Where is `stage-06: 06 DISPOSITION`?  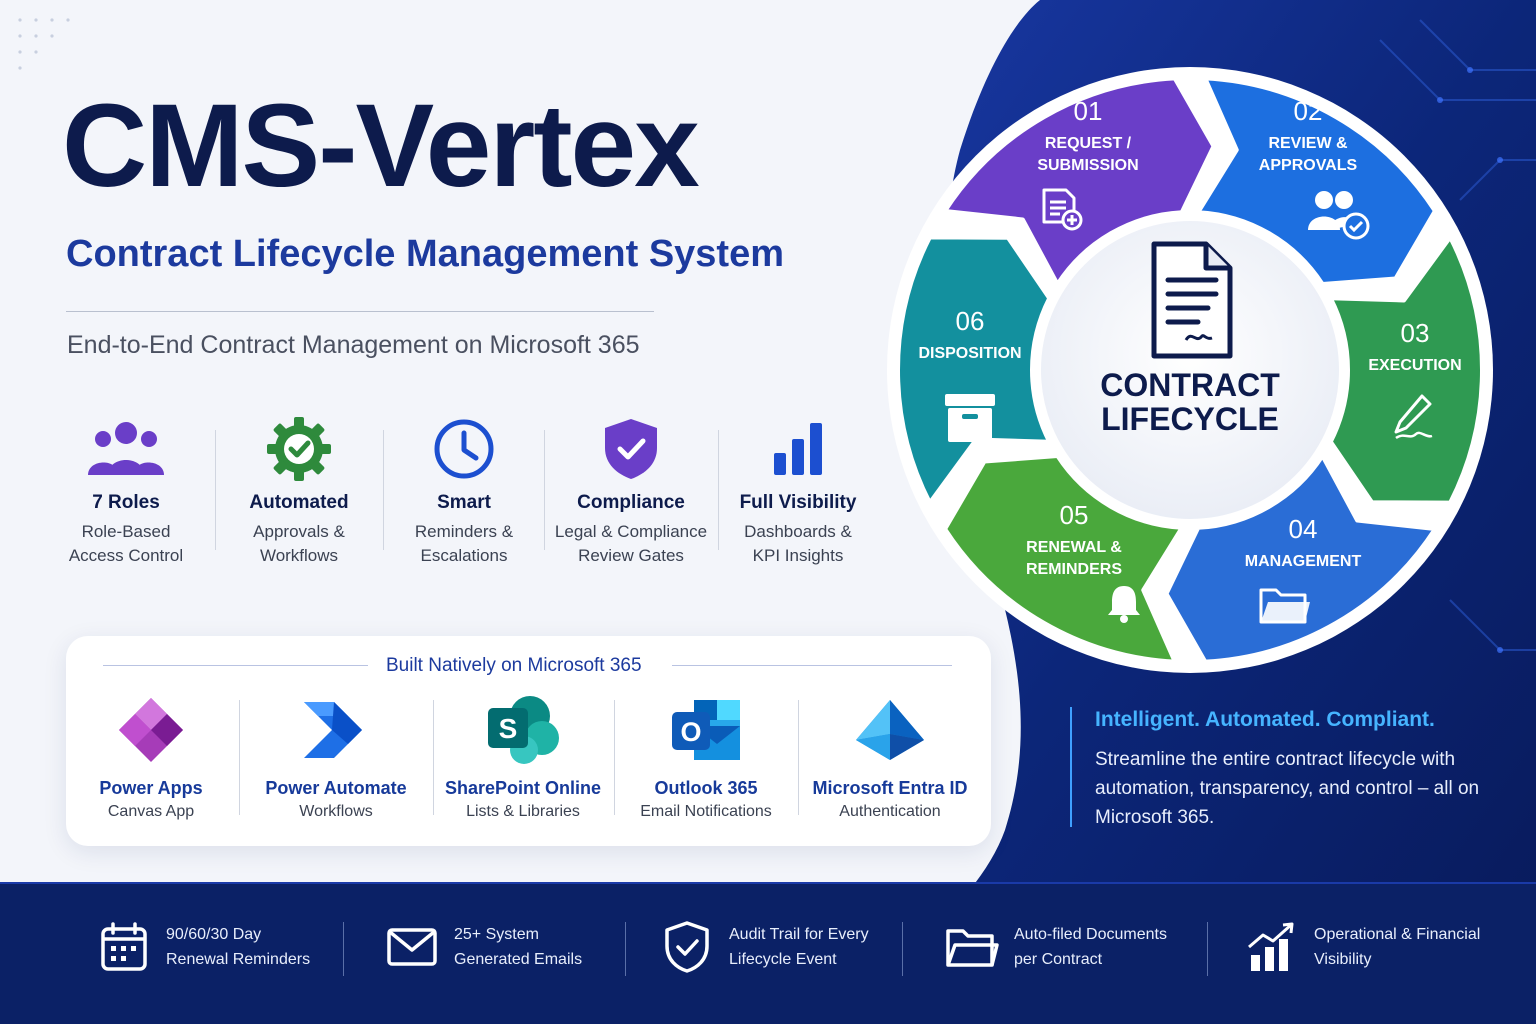
stage-06: 06 DISPOSITION is located at coordinates (970, 335).